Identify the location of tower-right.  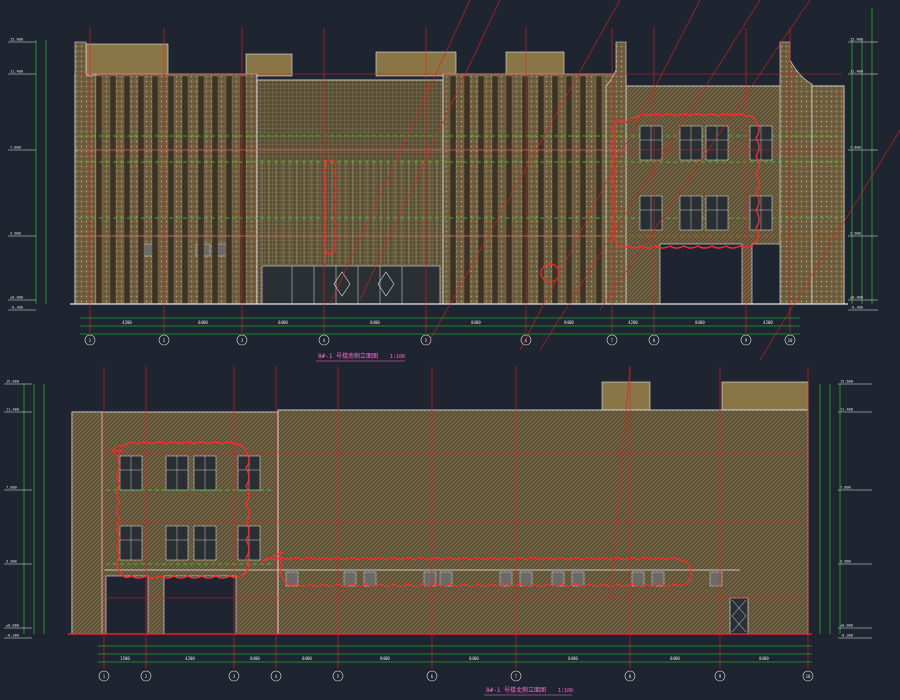
(796, 173).